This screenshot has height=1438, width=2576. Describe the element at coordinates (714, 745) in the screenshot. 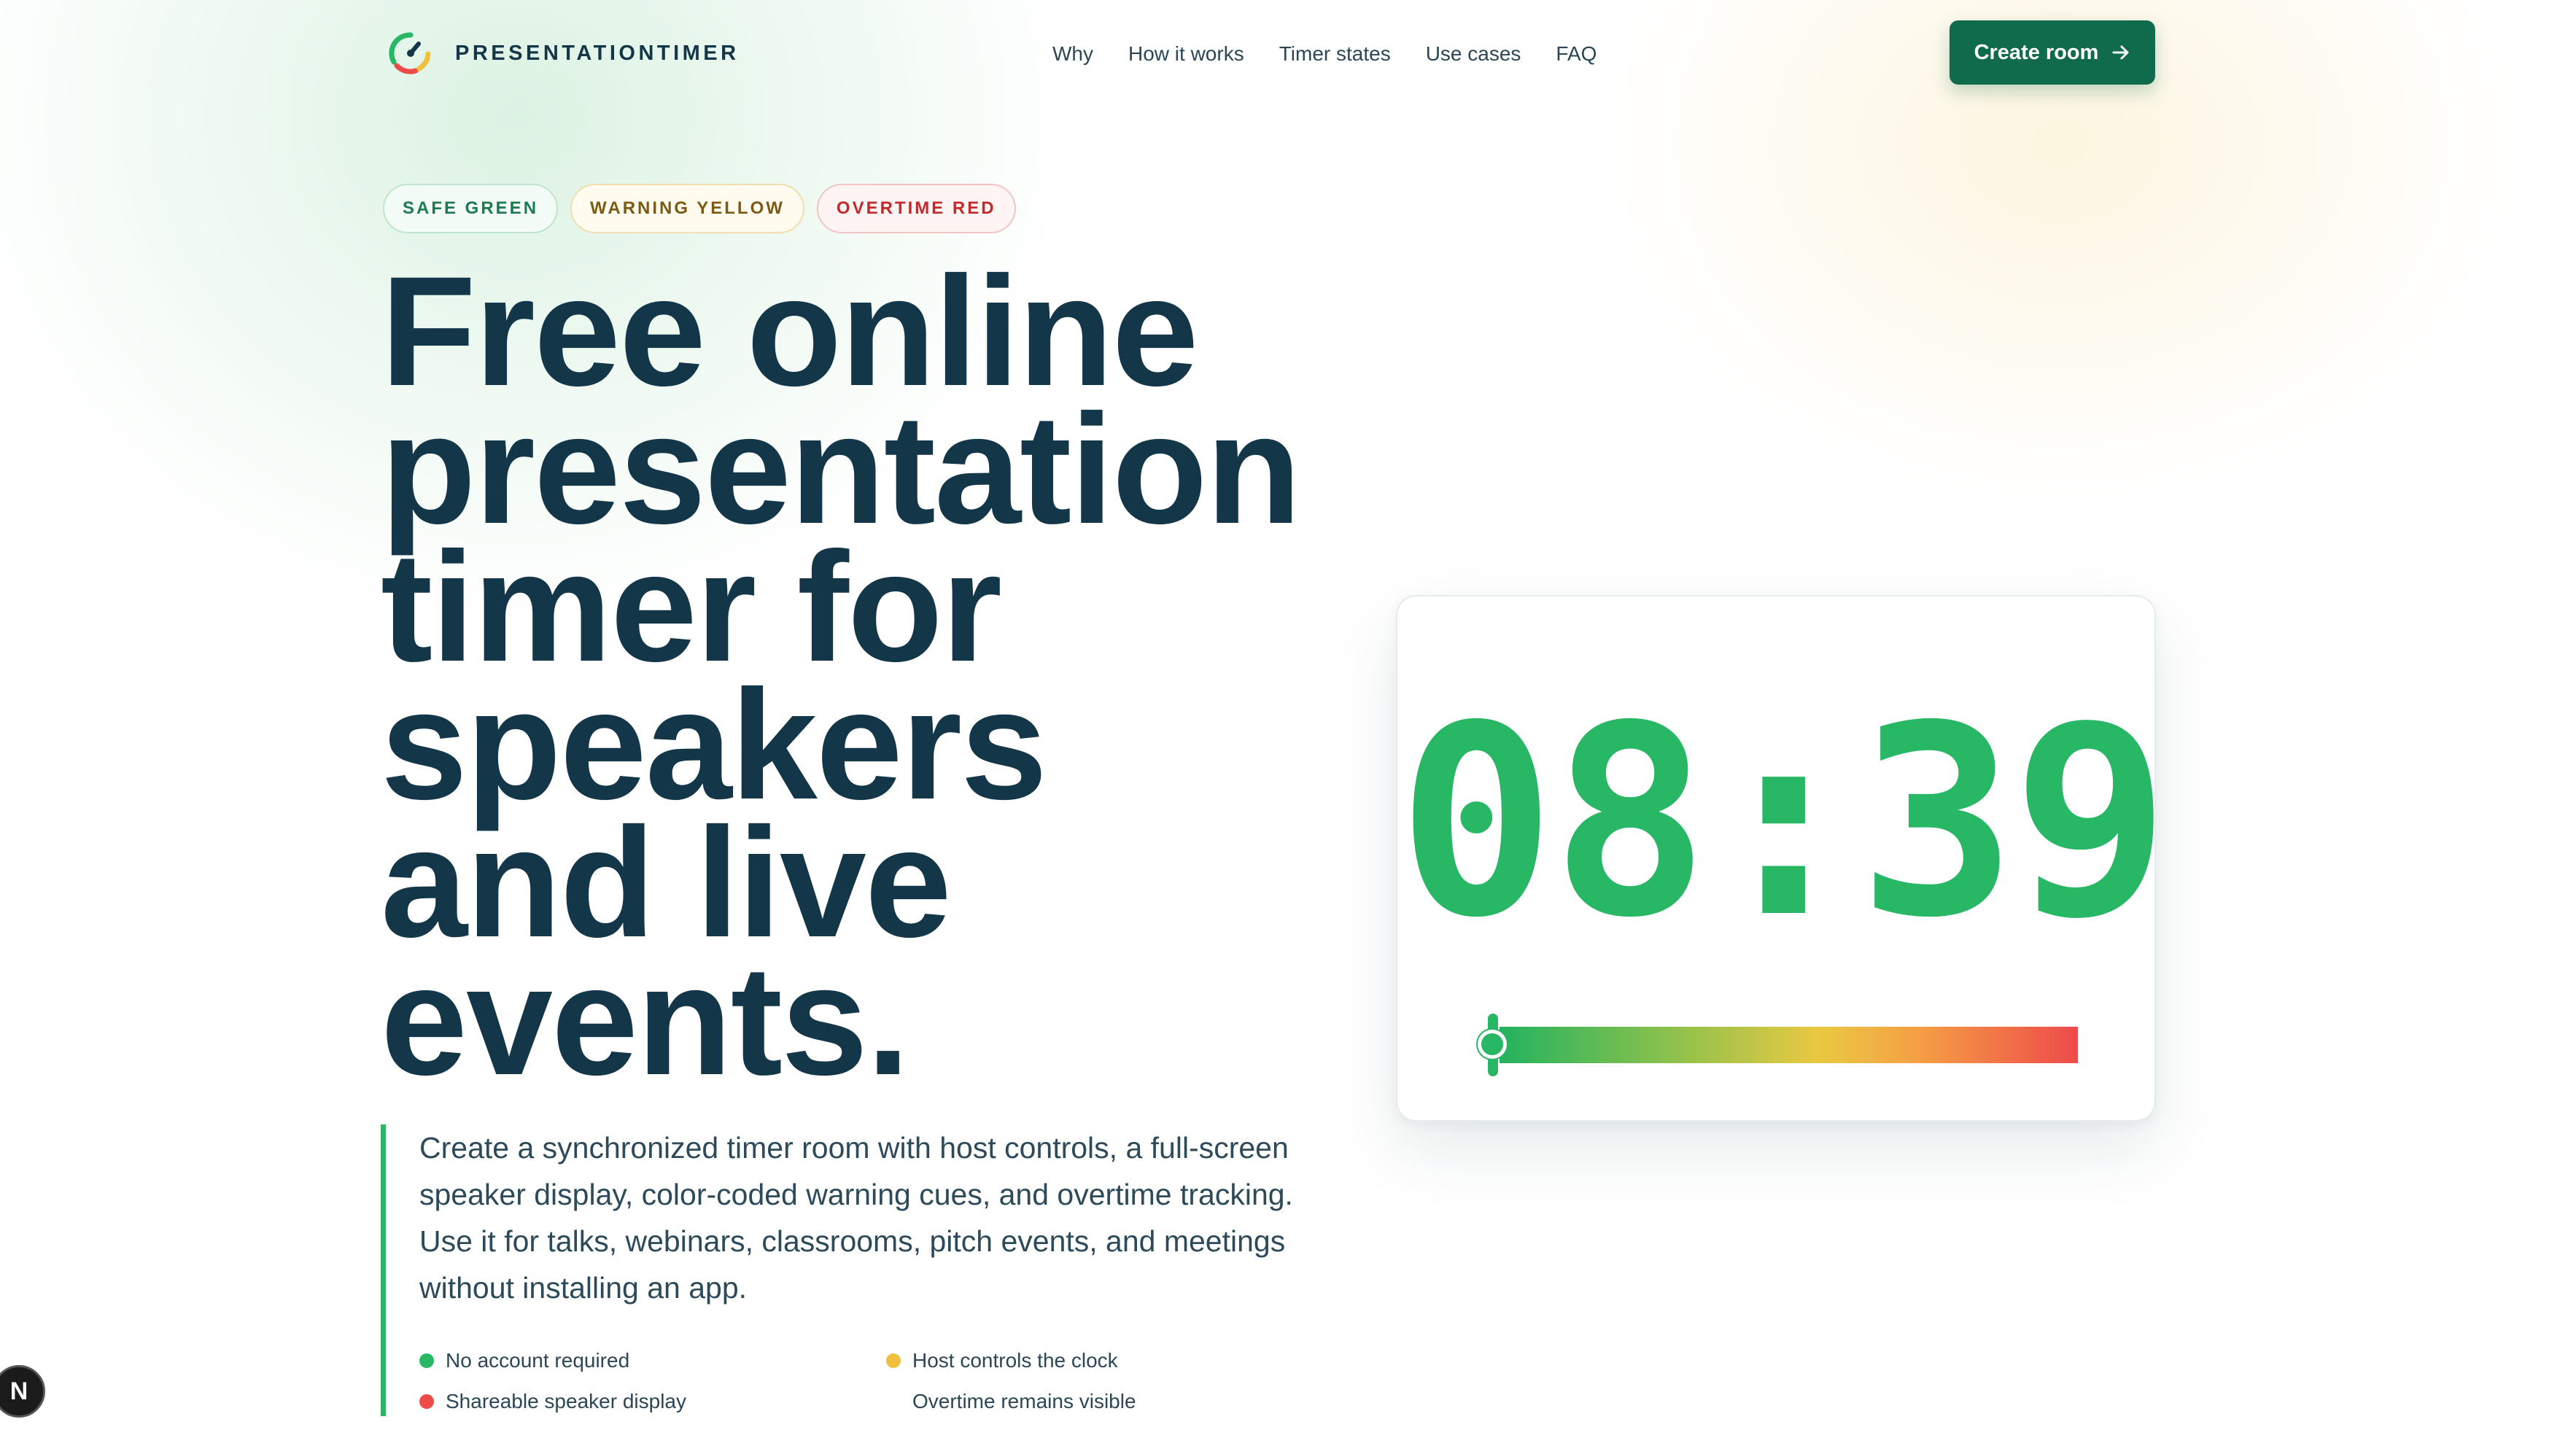

I see `headline-line: speakers` at that location.